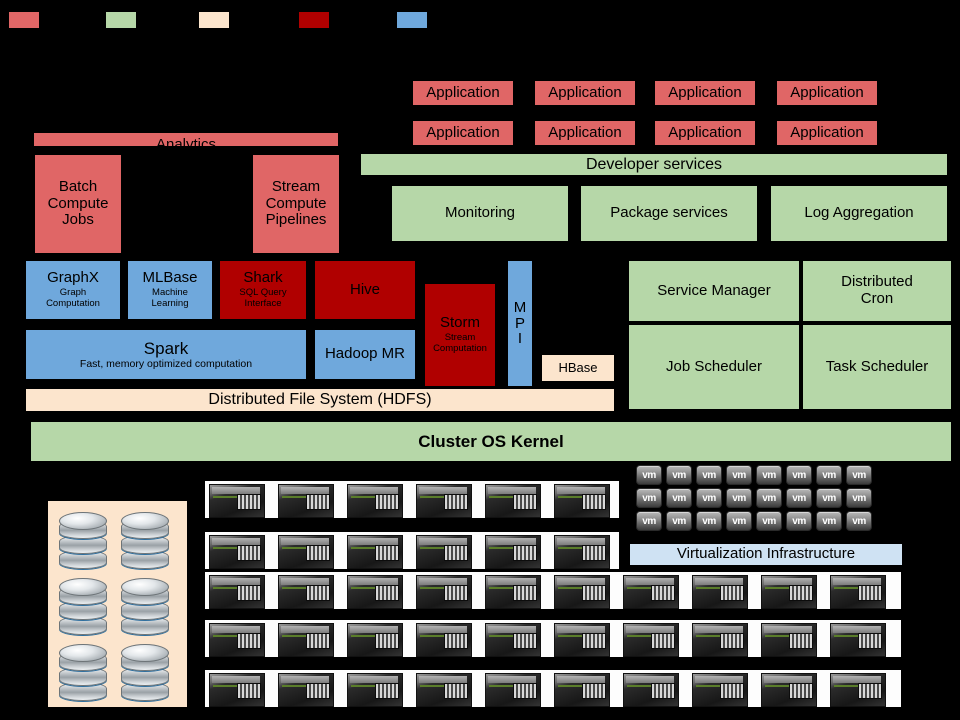 Image resolution: width=960 pixels, height=720 pixels. What do you see at coordinates (320, 400) in the screenshot?
I see `hdfs-bar: Distributed File System (HDFS)` at bounding box center [320, 400].